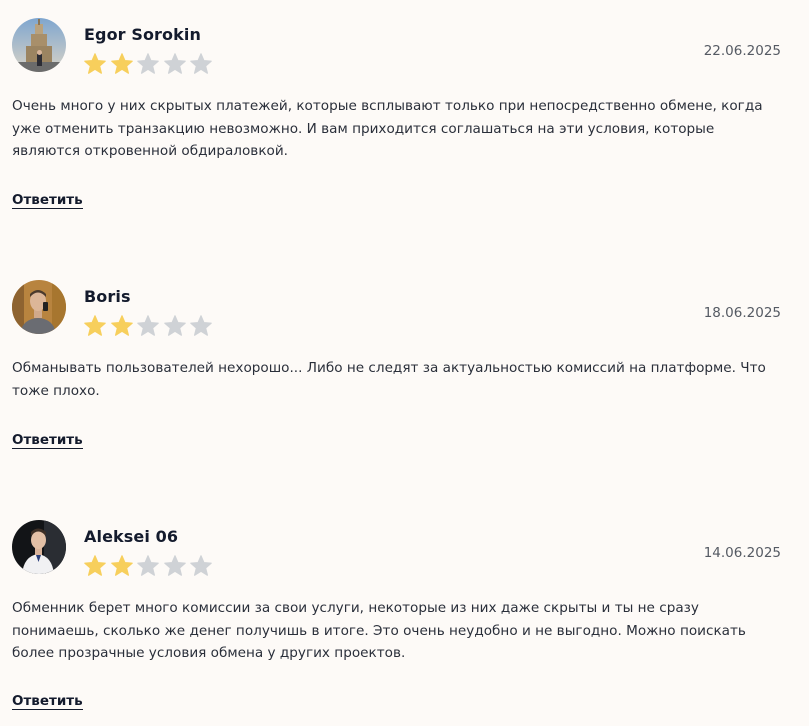  What do you see at coordinates (742, 313) in the screenshot?
I see `review-date: 18.06.2025` at bounding box center [742, 313].